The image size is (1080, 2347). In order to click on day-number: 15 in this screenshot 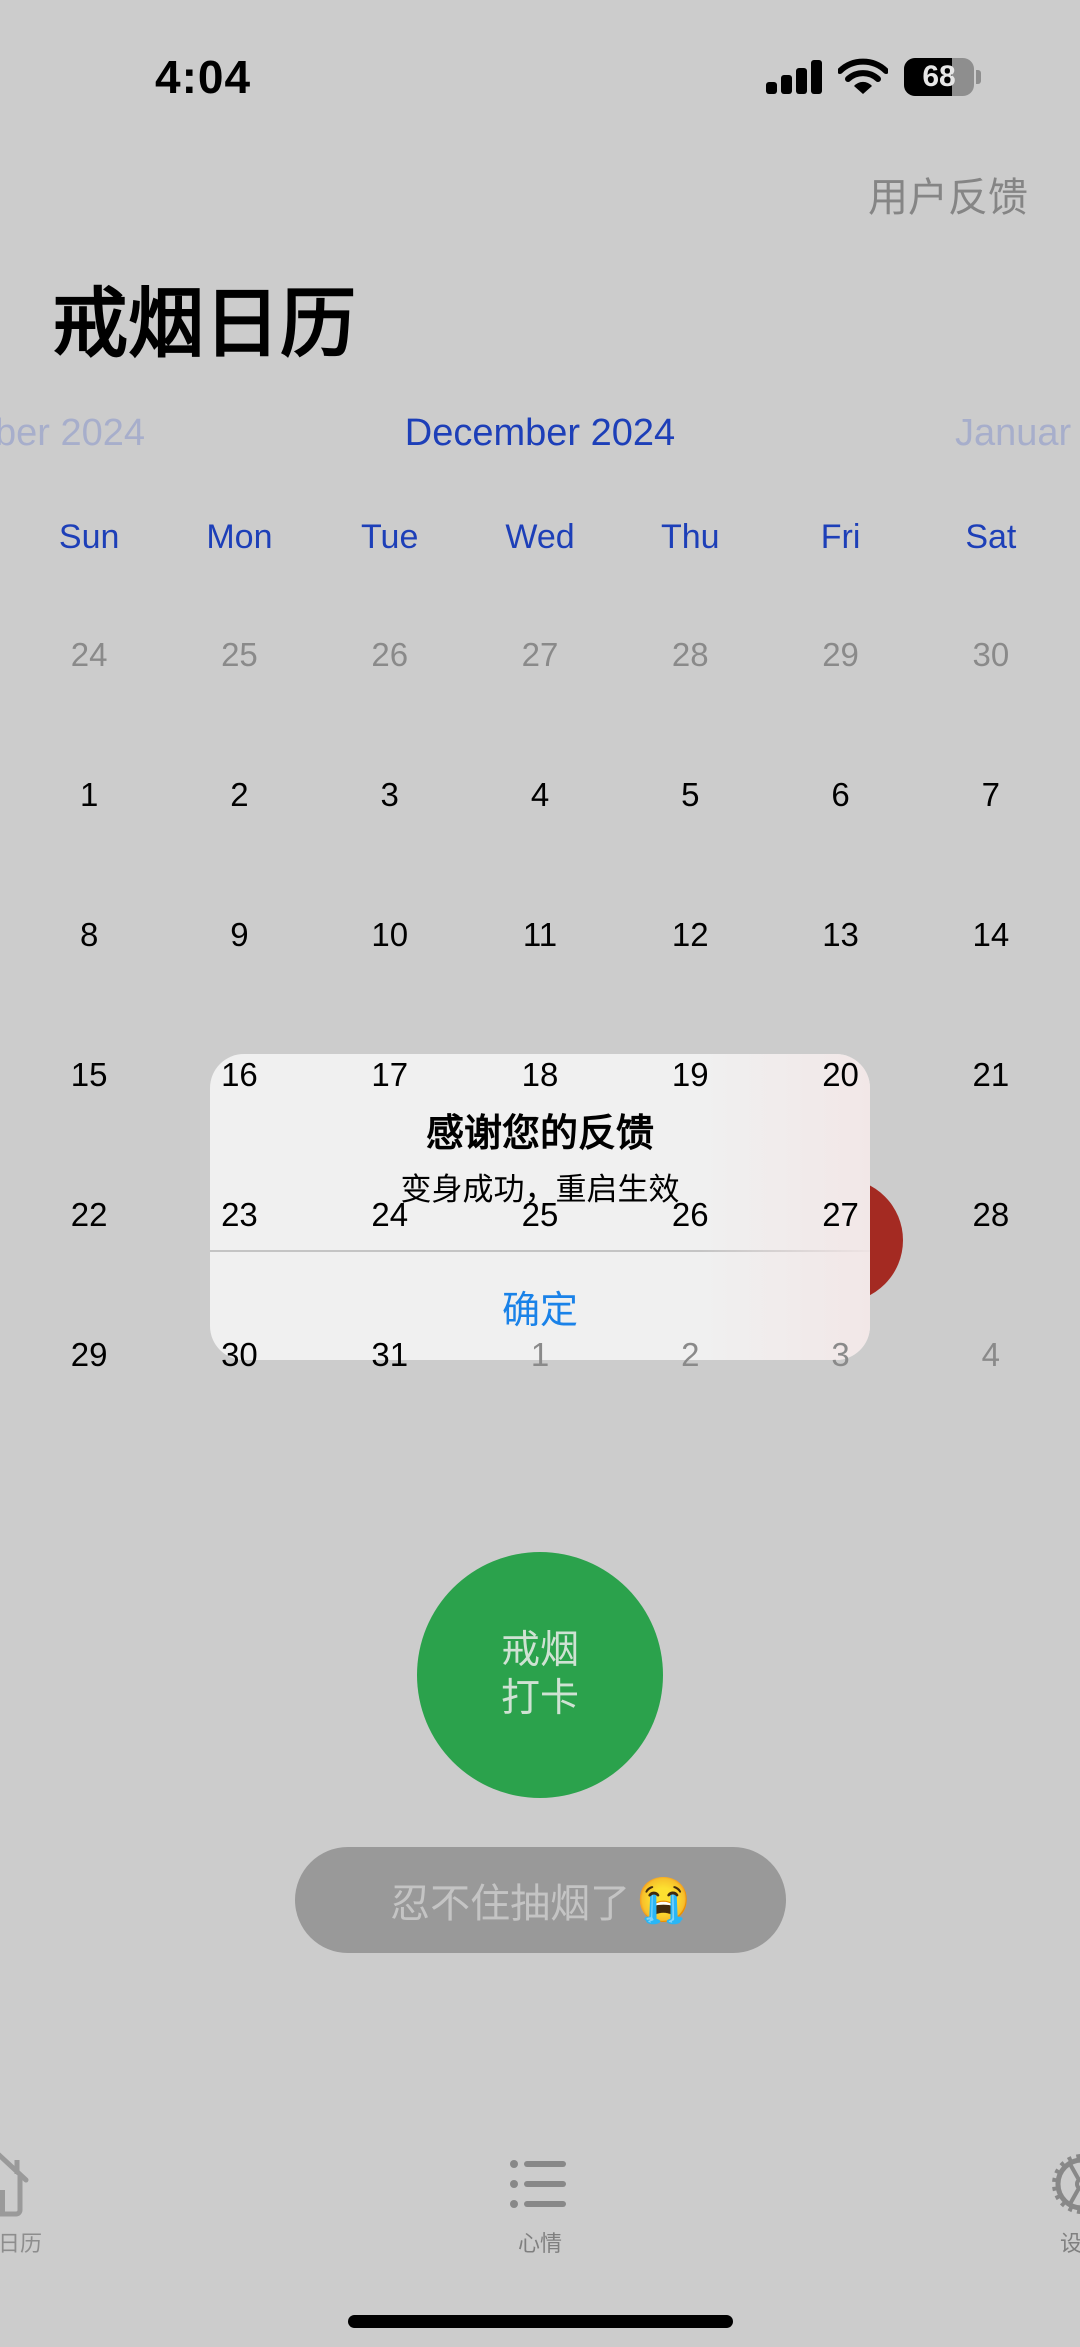, I will do `click(89, 1074)`.